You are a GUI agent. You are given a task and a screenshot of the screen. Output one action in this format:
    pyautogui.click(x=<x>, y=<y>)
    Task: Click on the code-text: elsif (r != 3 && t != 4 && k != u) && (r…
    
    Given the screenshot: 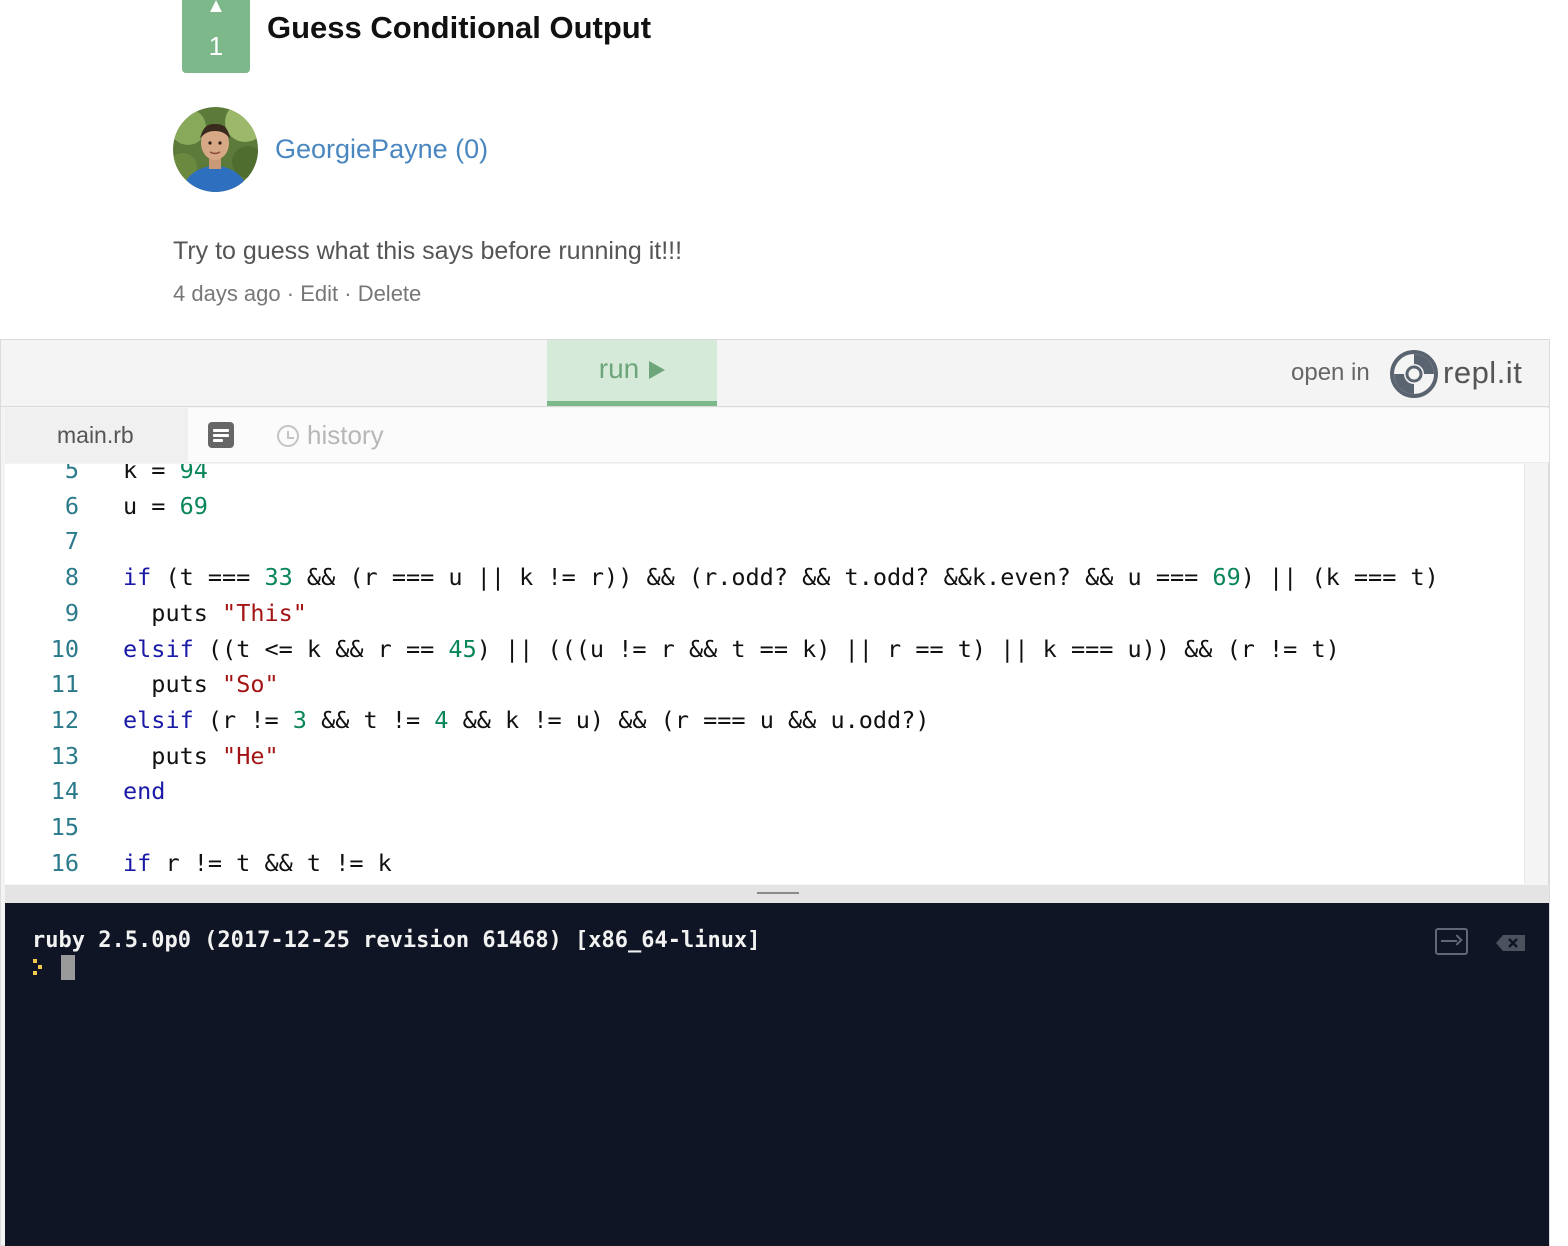 What is the action you would take?
    pyautogui.click(x=526, y=720)
    